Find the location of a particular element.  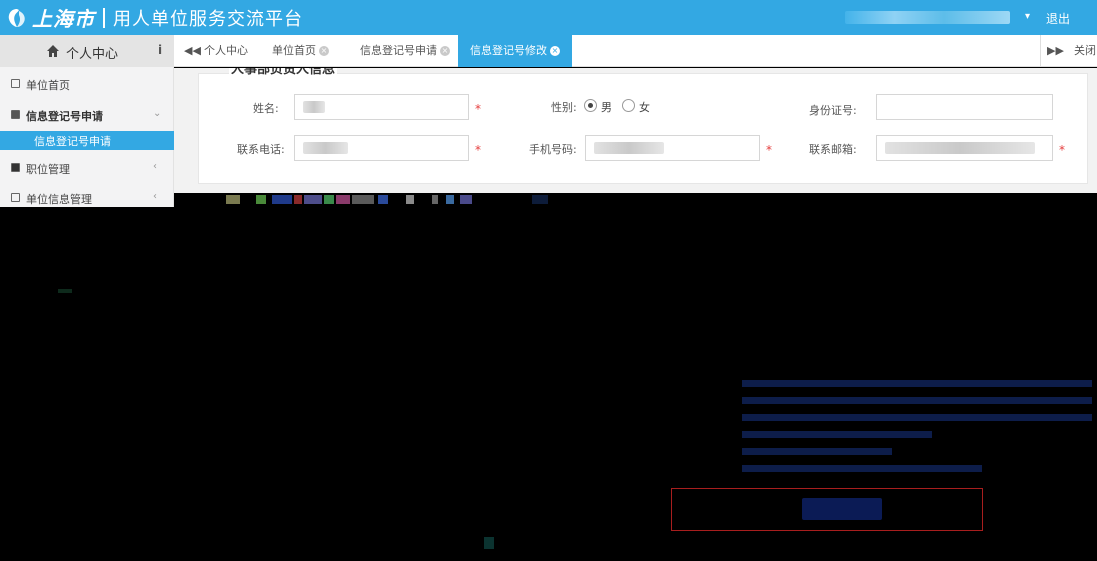

obscured-upload-hint is located at coordinates (731, 350).